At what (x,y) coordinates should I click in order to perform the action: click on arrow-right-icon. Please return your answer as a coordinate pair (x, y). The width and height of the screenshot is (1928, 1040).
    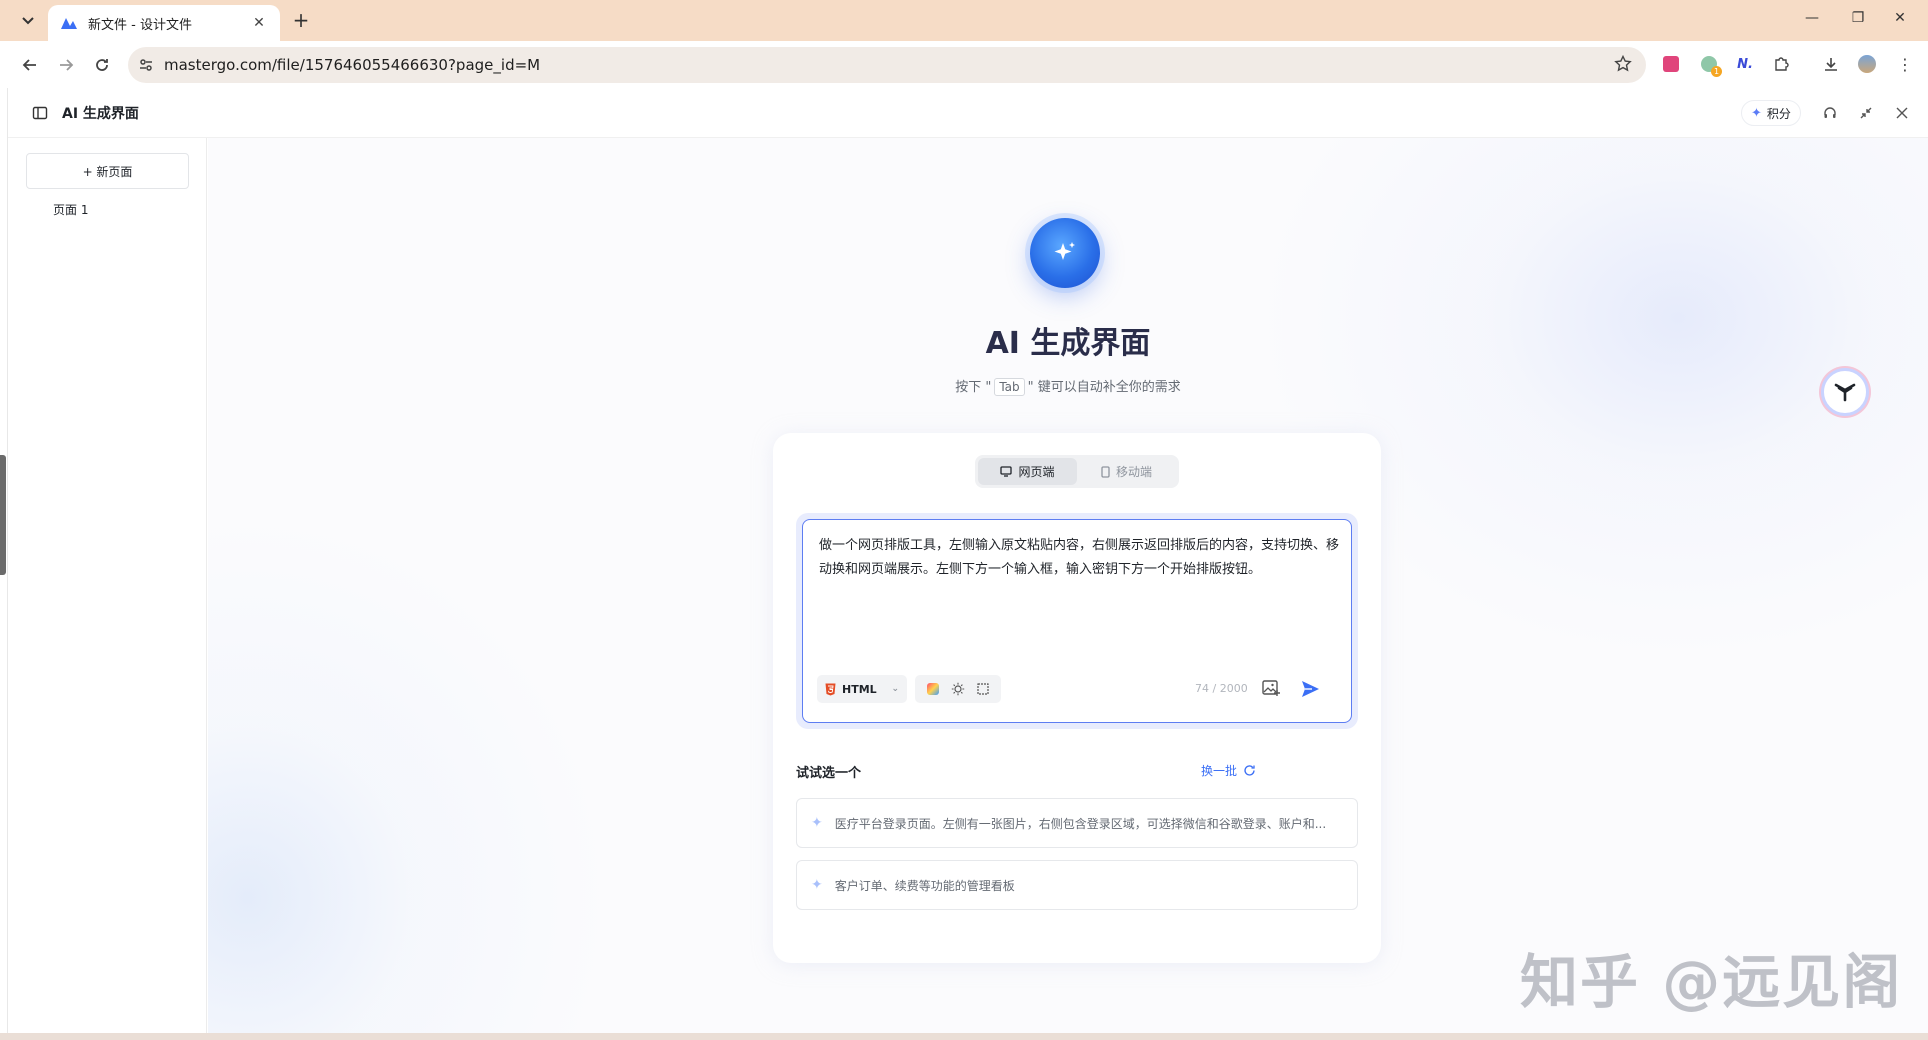
    Looking at the image, I should click on (67, 65).